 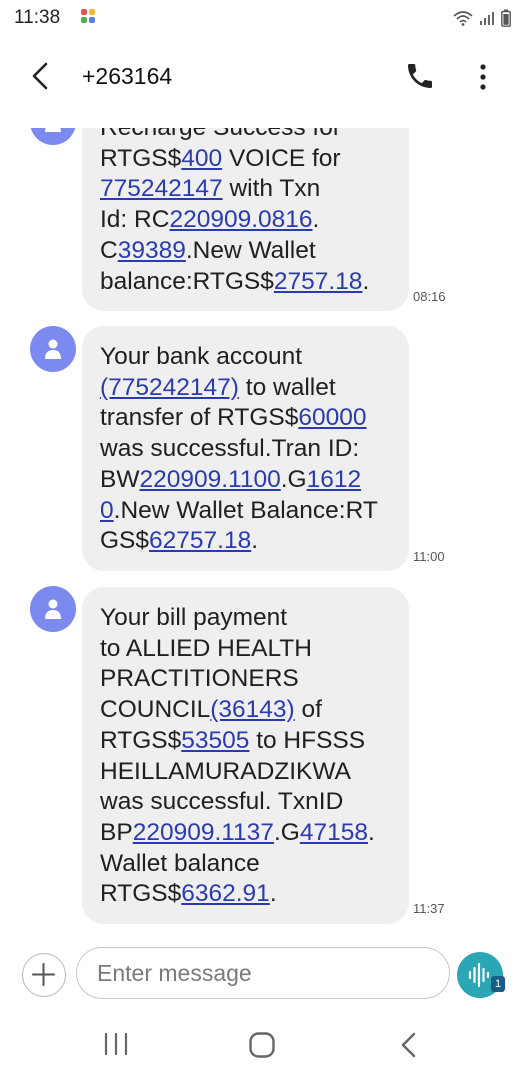 What do you see at coordinates (109, 250) in the screenshot?
I see `message-text: C` at bounding box center [109, 250].